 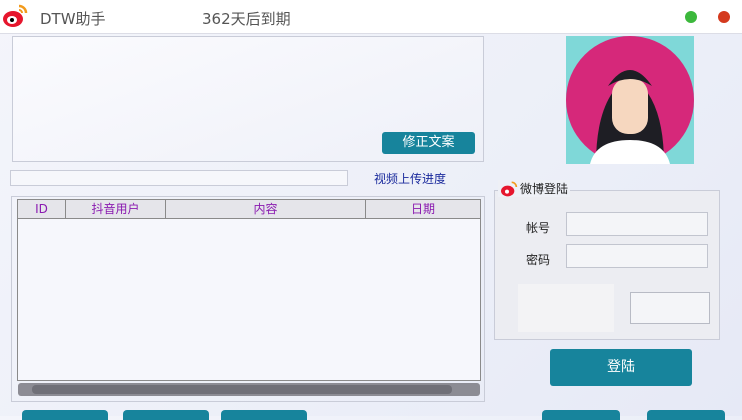 I want to click on upload-progress-bar, so click(x=179, y=178).